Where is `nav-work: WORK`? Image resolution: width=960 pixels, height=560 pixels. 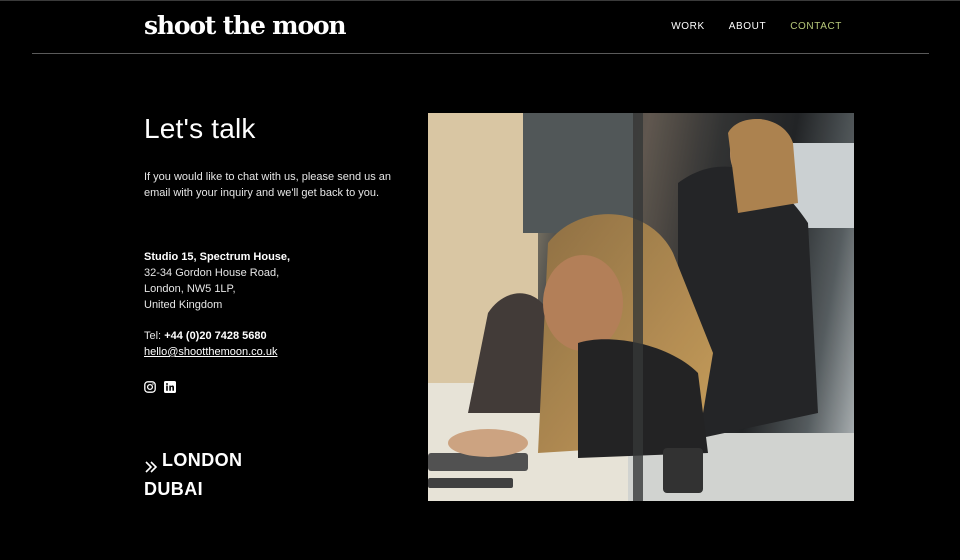
nav-work: WORK is located at coordinates (688, 26).